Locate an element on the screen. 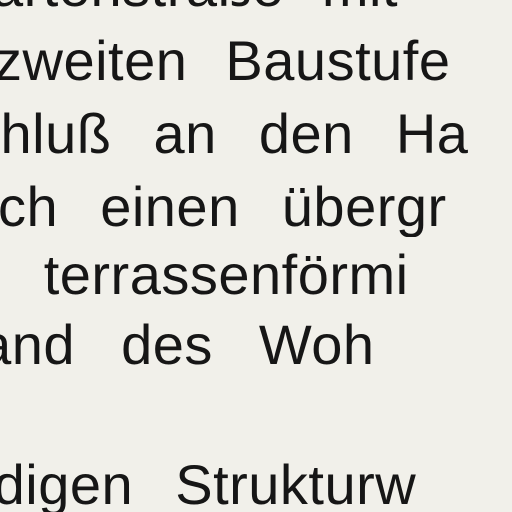  text-line-3-content: chluß an den Ha is located at coordinates (234, 134).